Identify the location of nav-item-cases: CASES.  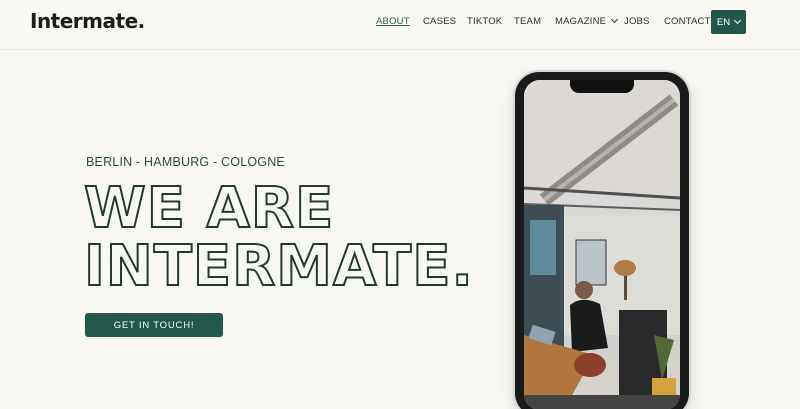
(439, 21).